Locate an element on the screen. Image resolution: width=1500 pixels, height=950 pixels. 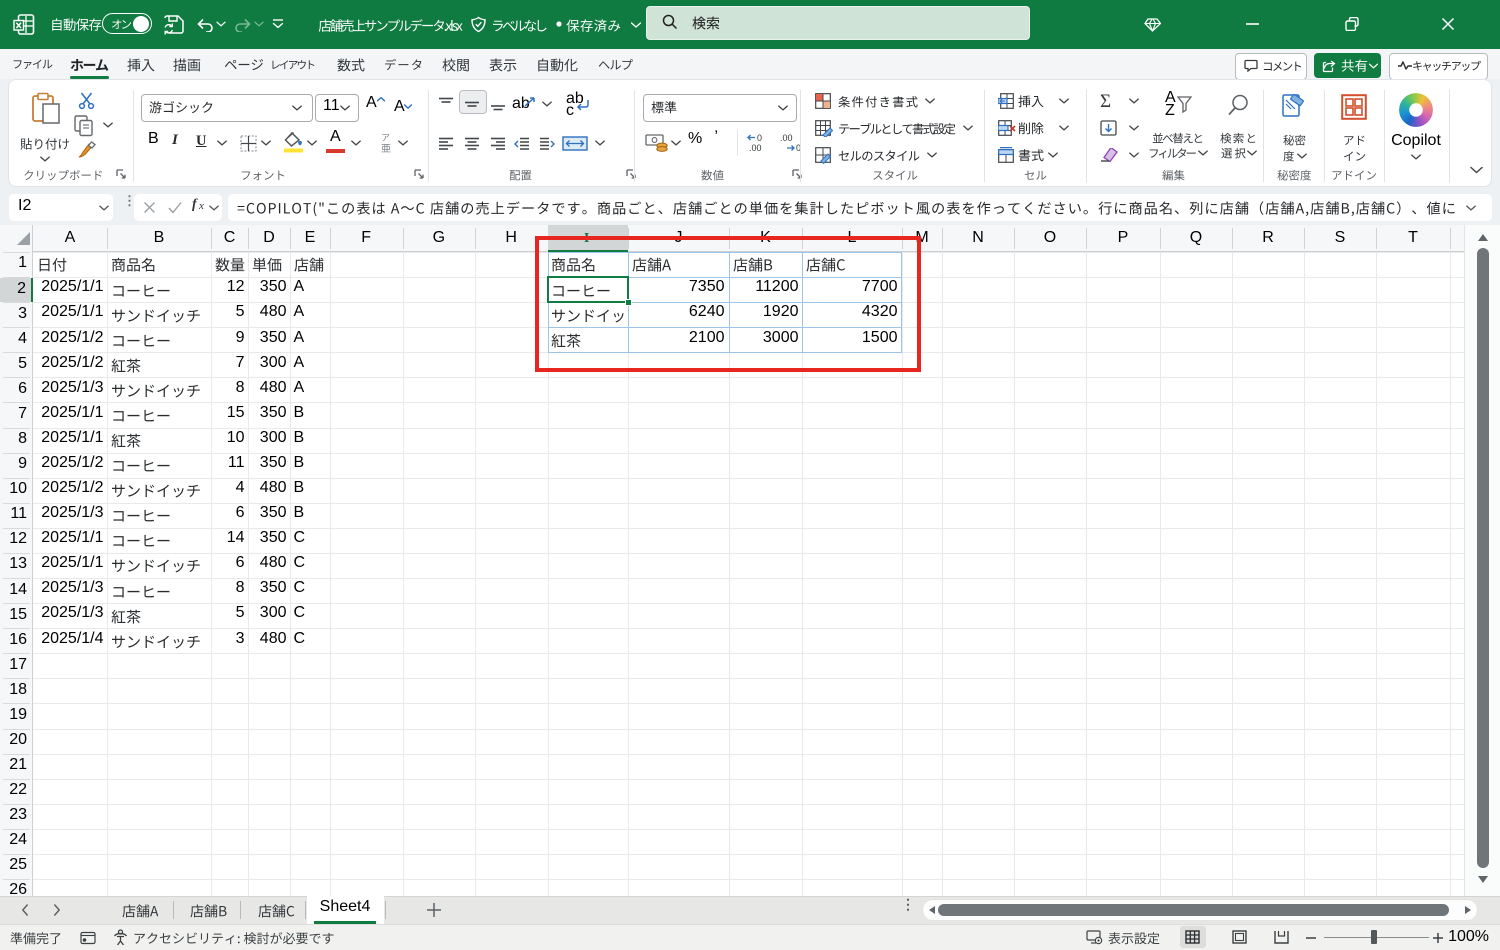
svg-text: 0 is located at coordinates (759, 138).